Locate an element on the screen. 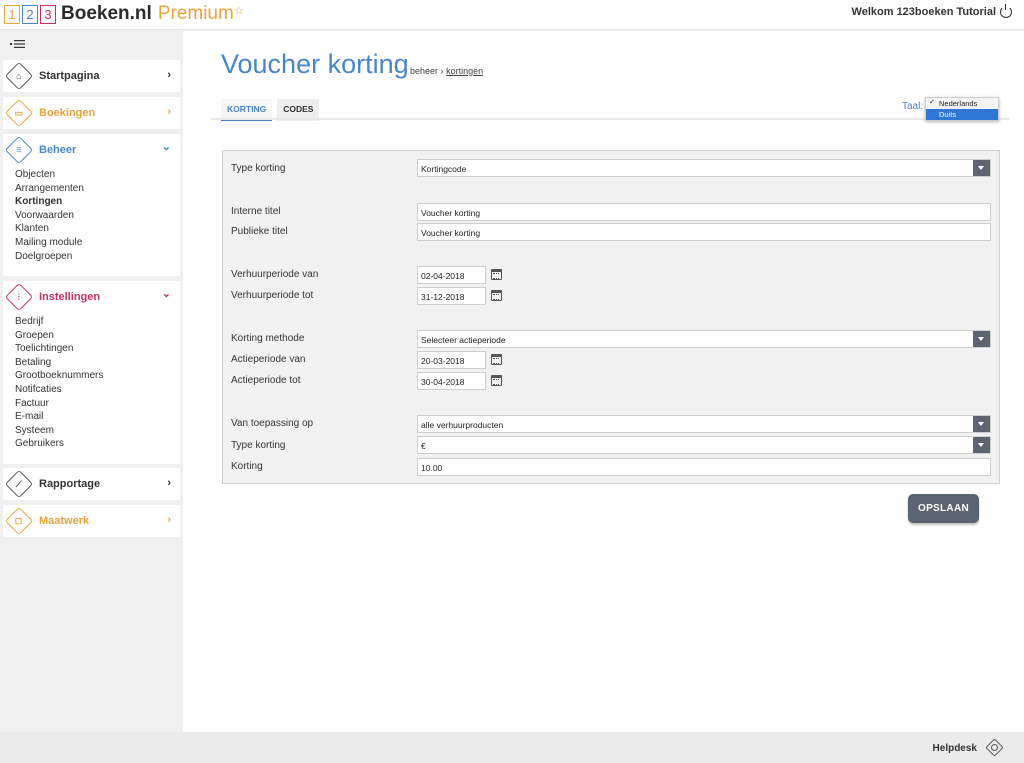 The width and height of the screenshot is (1024, 763). sidebar-item-label: Boekingen is located at coordinates (67, 113).